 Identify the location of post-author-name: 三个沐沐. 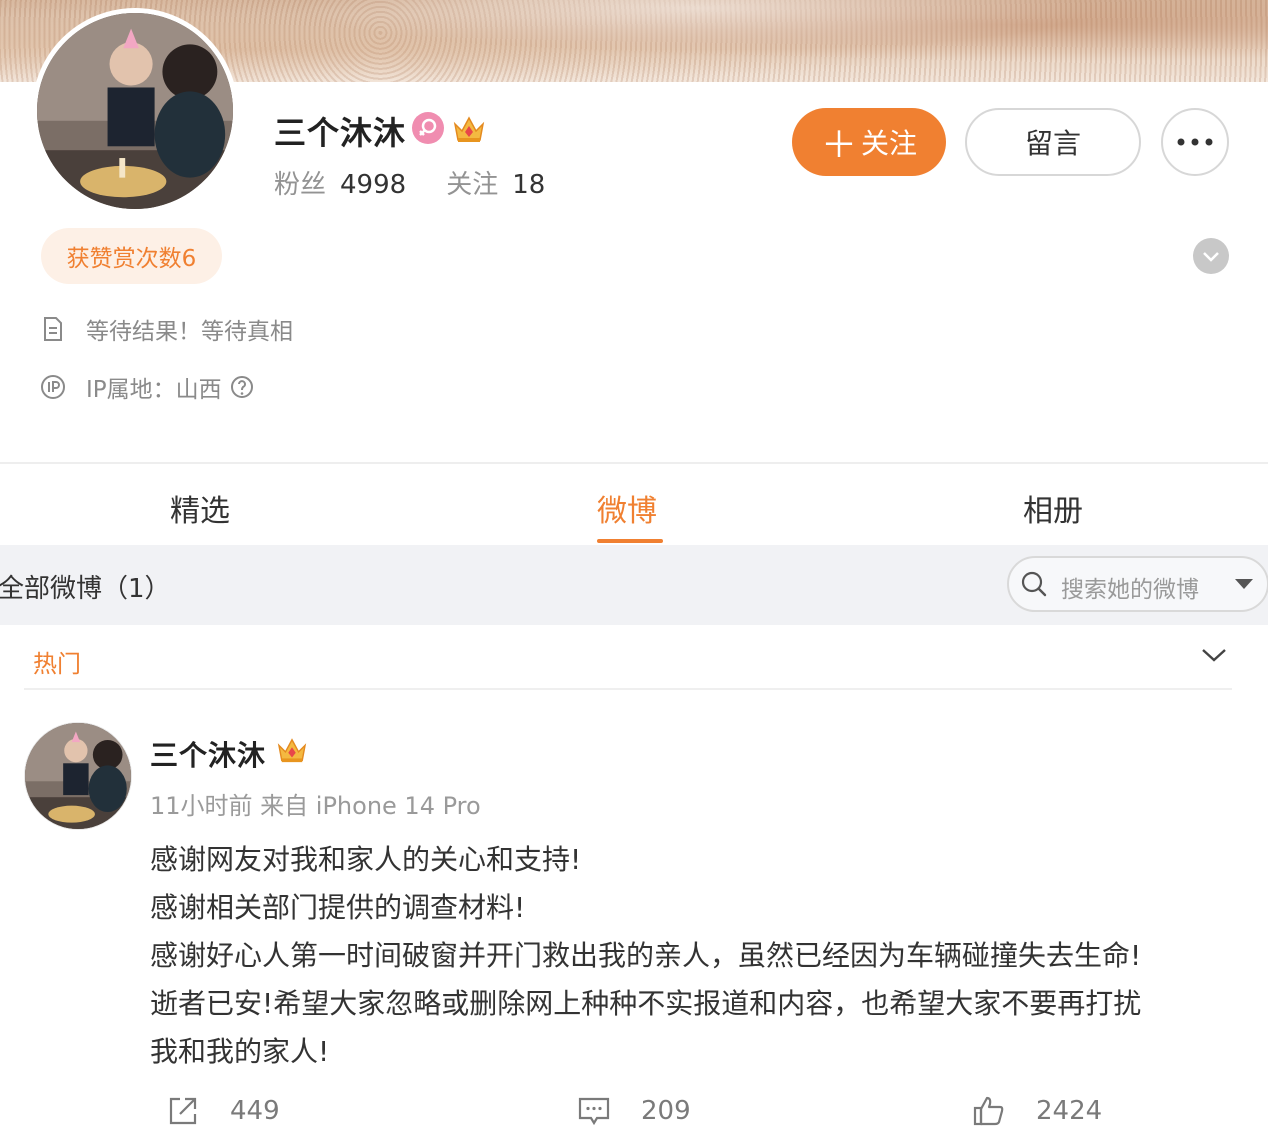
(208, 754).